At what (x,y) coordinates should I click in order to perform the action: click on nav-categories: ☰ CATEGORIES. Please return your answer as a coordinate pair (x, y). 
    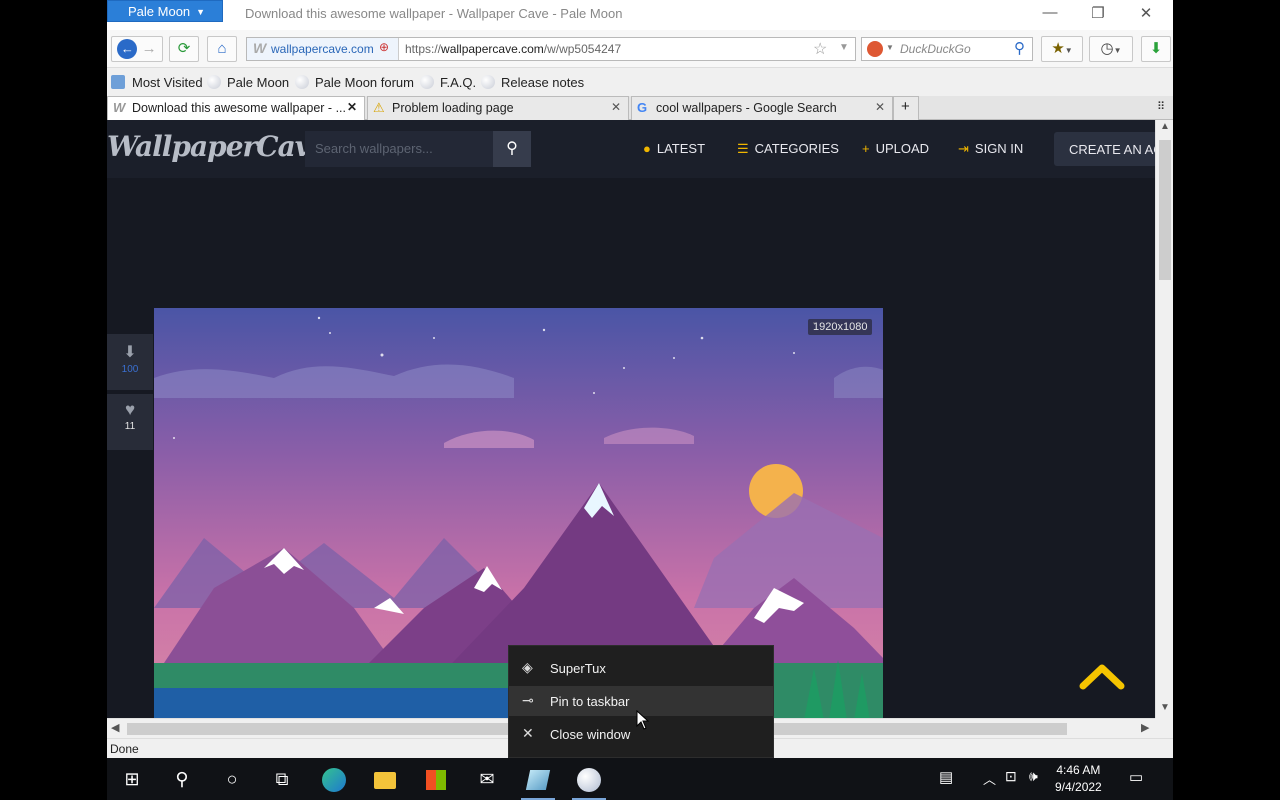
    Looking at the image, I should click on (788, 149).